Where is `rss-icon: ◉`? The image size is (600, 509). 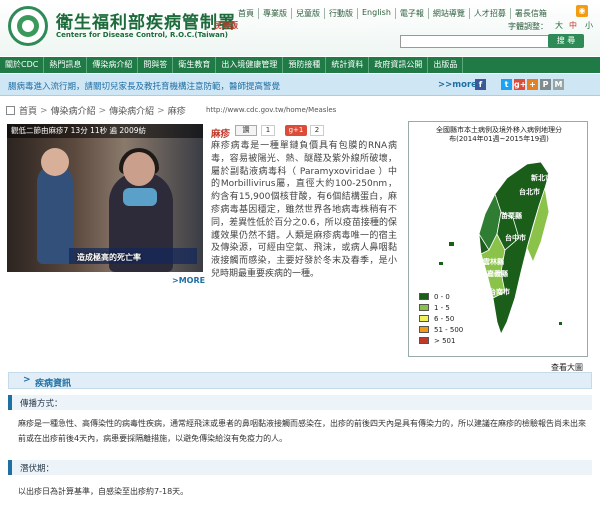 rss-icon: ◉ is located at coordinates (582, 11).